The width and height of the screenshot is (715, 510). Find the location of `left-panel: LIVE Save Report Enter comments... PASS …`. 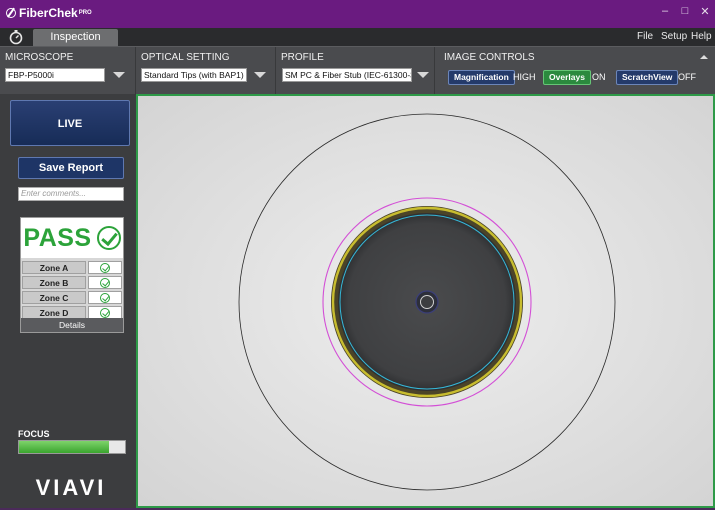

left-panel: LIVE Save Report Enter comments... PASS … is located at coordinates (70, 302).